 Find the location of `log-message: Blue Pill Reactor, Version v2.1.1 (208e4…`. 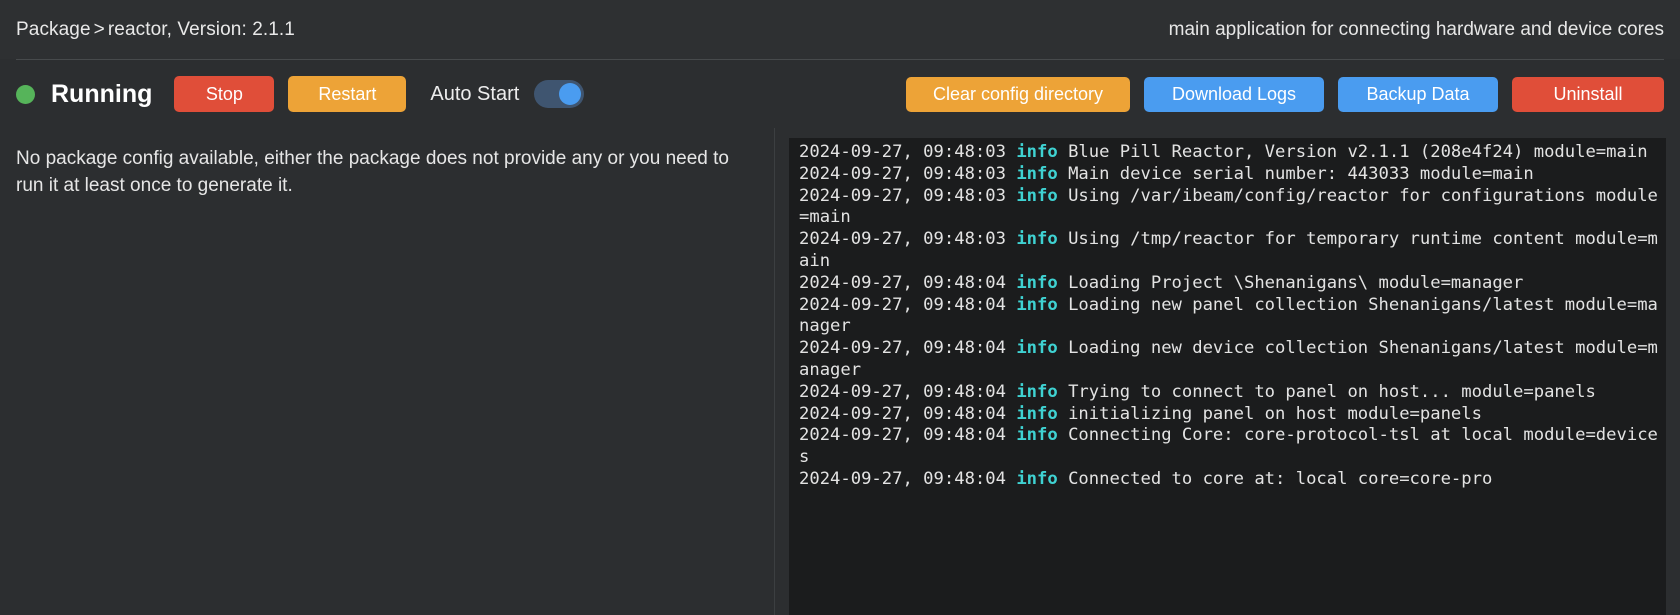

log-message: Blue Pill Reactor, Version v2.1.1 (208e4… is located at coordinates (1352, 152).